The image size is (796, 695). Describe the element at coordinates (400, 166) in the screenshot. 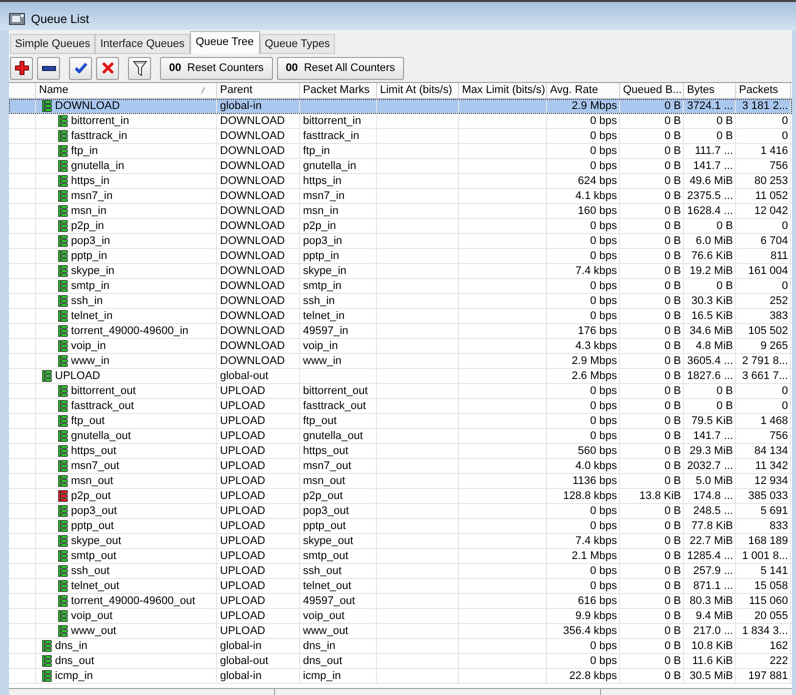

I see `table-row: gnutella_in DOWNLOAD gnutella_in 0 bps 0 B 141.7 ... 756` at that location.